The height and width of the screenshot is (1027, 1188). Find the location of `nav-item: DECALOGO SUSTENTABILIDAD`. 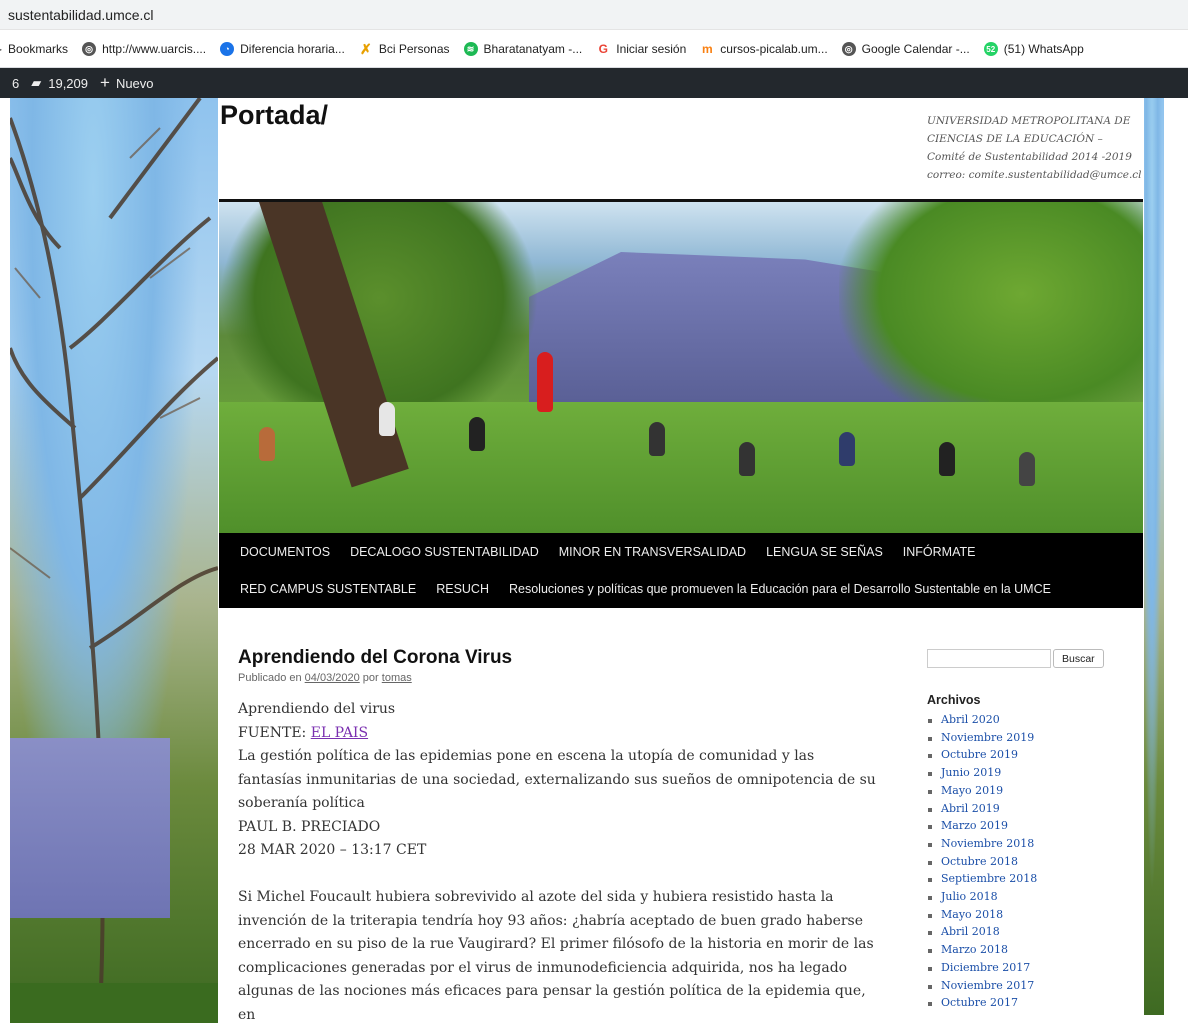

nav-item: DECALOGO SUSTENTABILIDAD is located at coordinates (444, 552).